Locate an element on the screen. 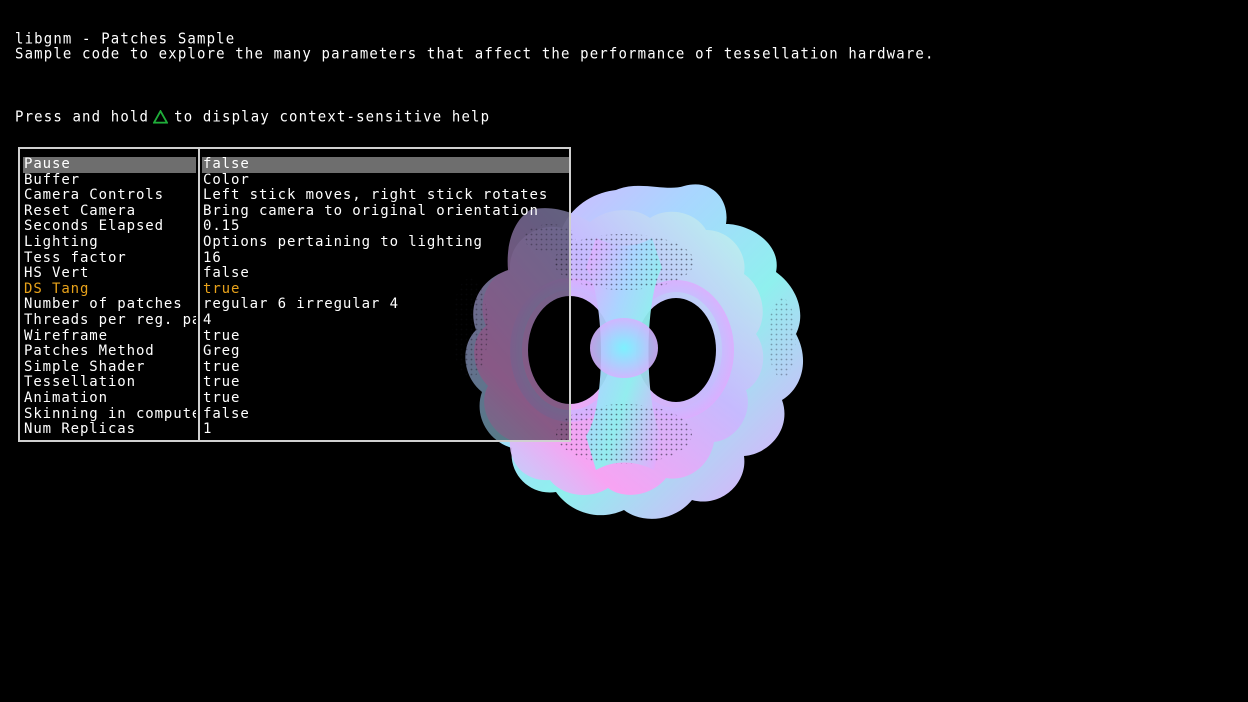  menu-item-value: Bring camera to original orientation is located at coordinates (385, 212).